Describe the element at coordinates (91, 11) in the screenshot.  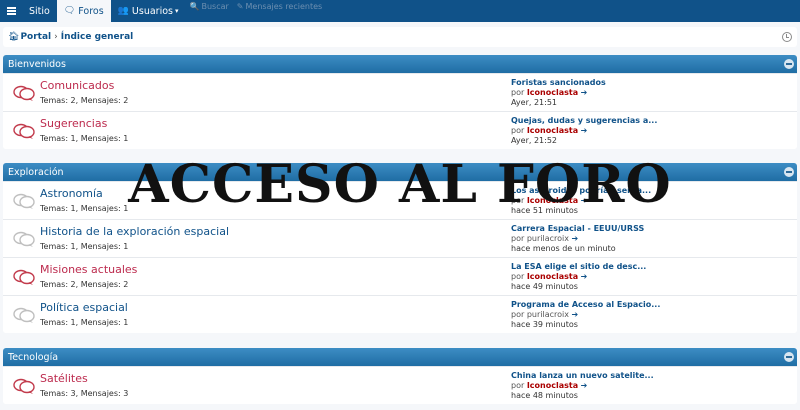
I see `nav-foros-label: Foros` at that location.